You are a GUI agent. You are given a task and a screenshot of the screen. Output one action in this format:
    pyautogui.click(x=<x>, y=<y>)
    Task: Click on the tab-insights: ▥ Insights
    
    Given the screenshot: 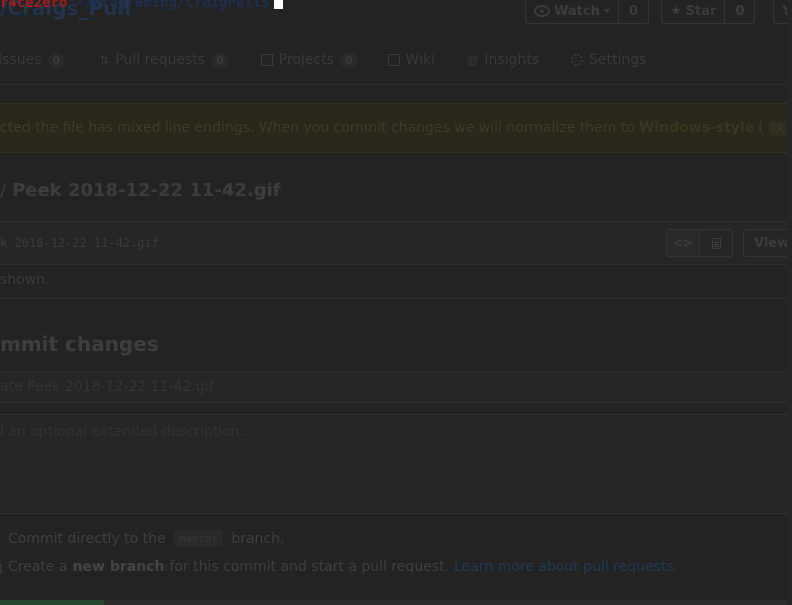 What is the action you would take?
    pyautogui.click(x=503, y=60)
    